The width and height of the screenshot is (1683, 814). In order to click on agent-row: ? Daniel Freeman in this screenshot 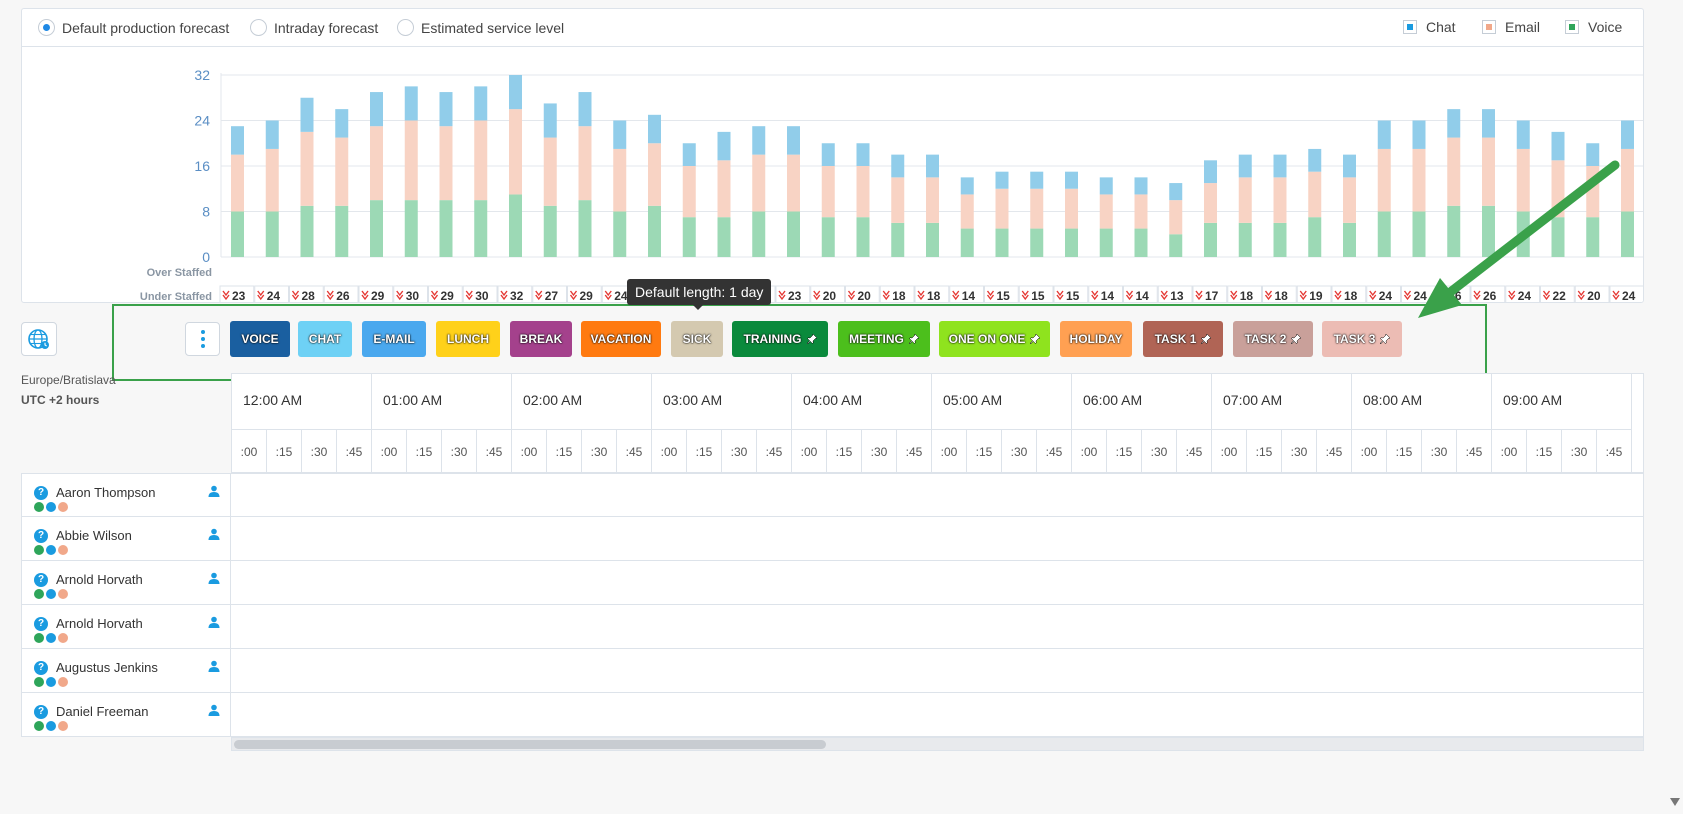, I will do `click(832, 715)`.